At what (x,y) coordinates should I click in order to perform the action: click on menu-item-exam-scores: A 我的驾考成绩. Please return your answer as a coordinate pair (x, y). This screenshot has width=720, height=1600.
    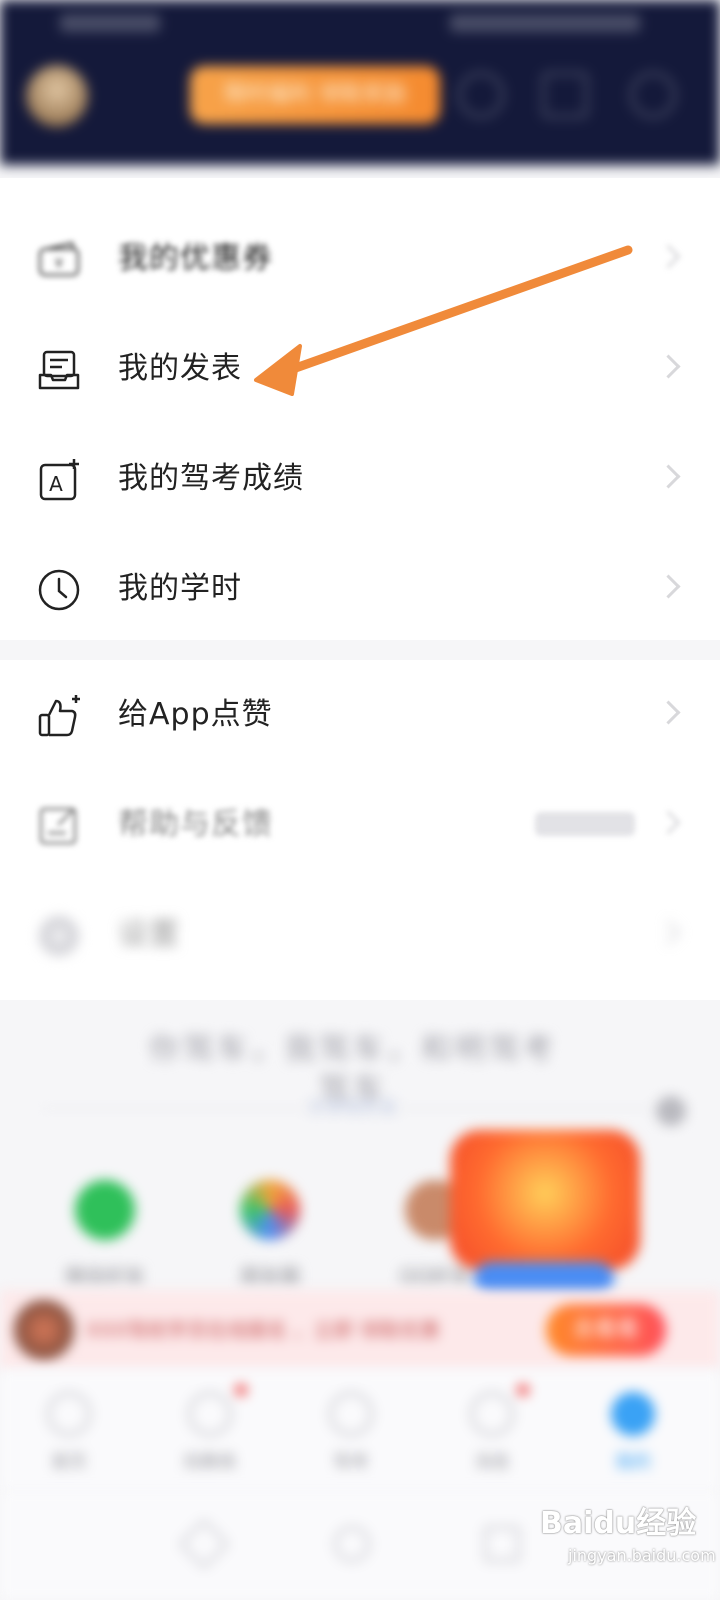
    Looking at the image, I should click on (360, 479).